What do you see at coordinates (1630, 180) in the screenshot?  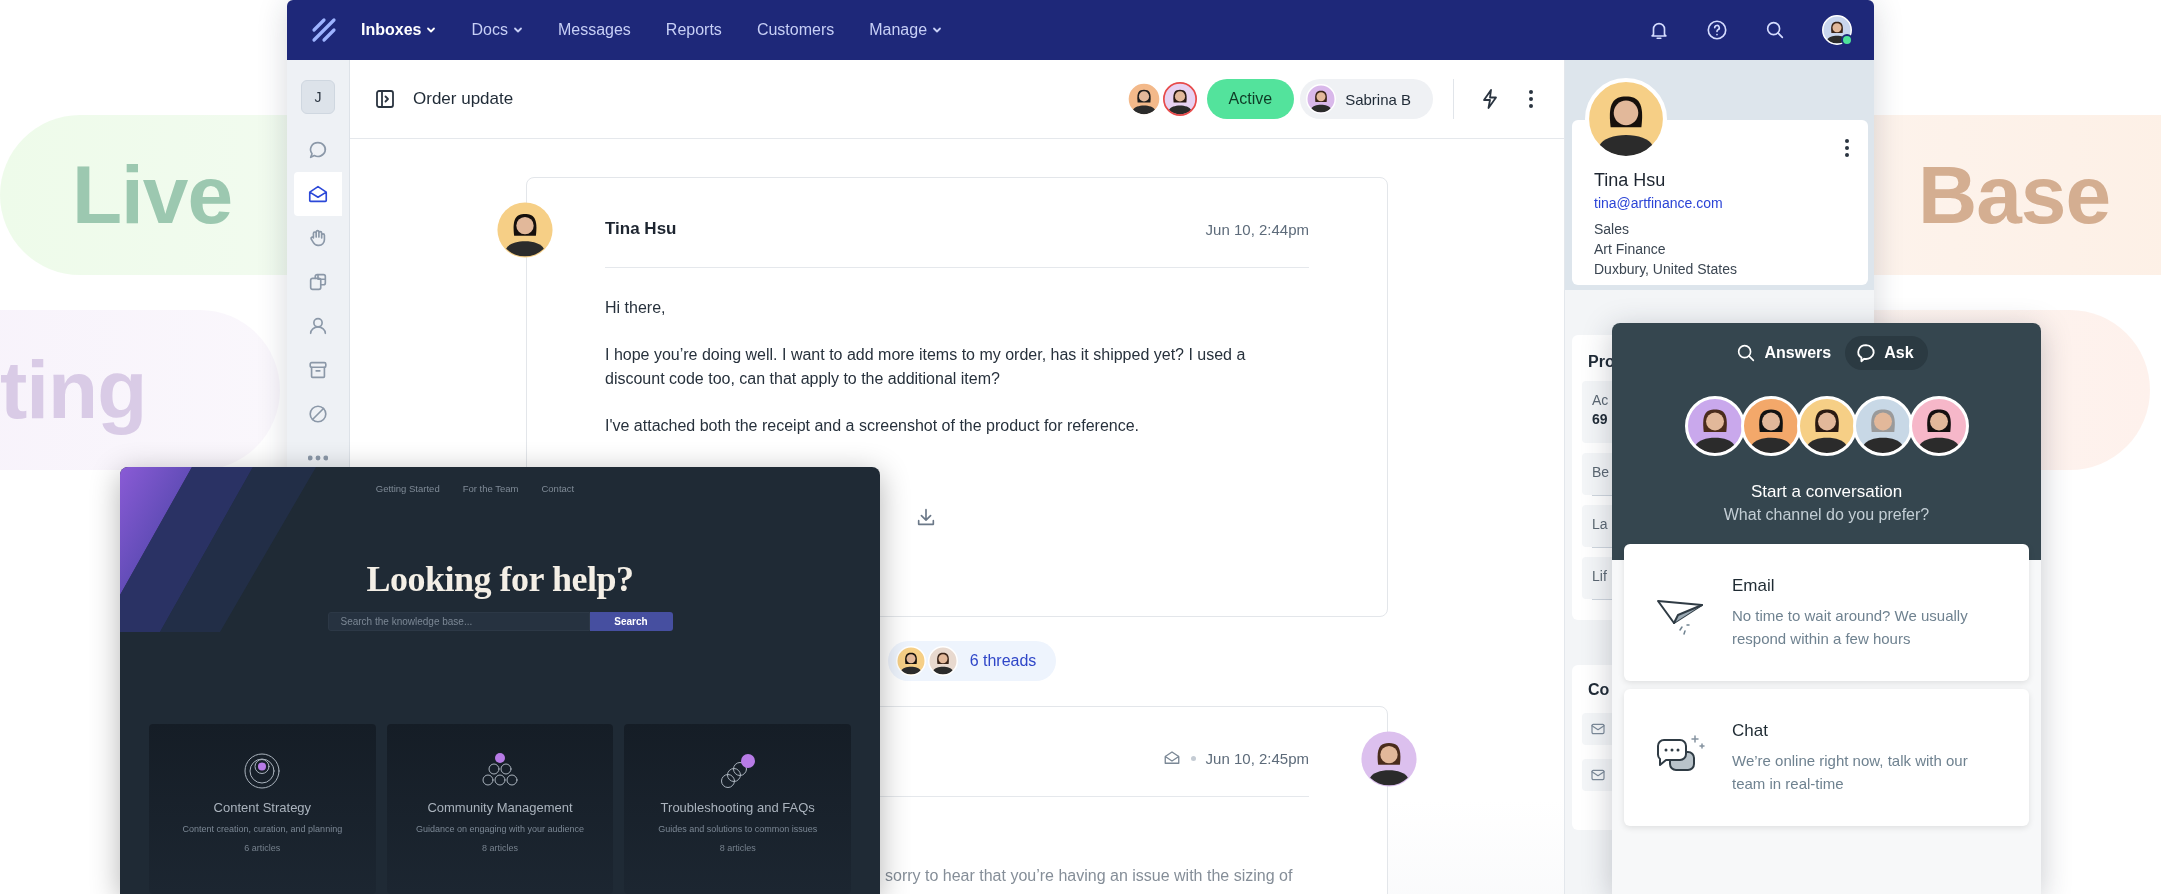 I see `customer-name: Tina Hsu` at bounding box center [1630, 180].